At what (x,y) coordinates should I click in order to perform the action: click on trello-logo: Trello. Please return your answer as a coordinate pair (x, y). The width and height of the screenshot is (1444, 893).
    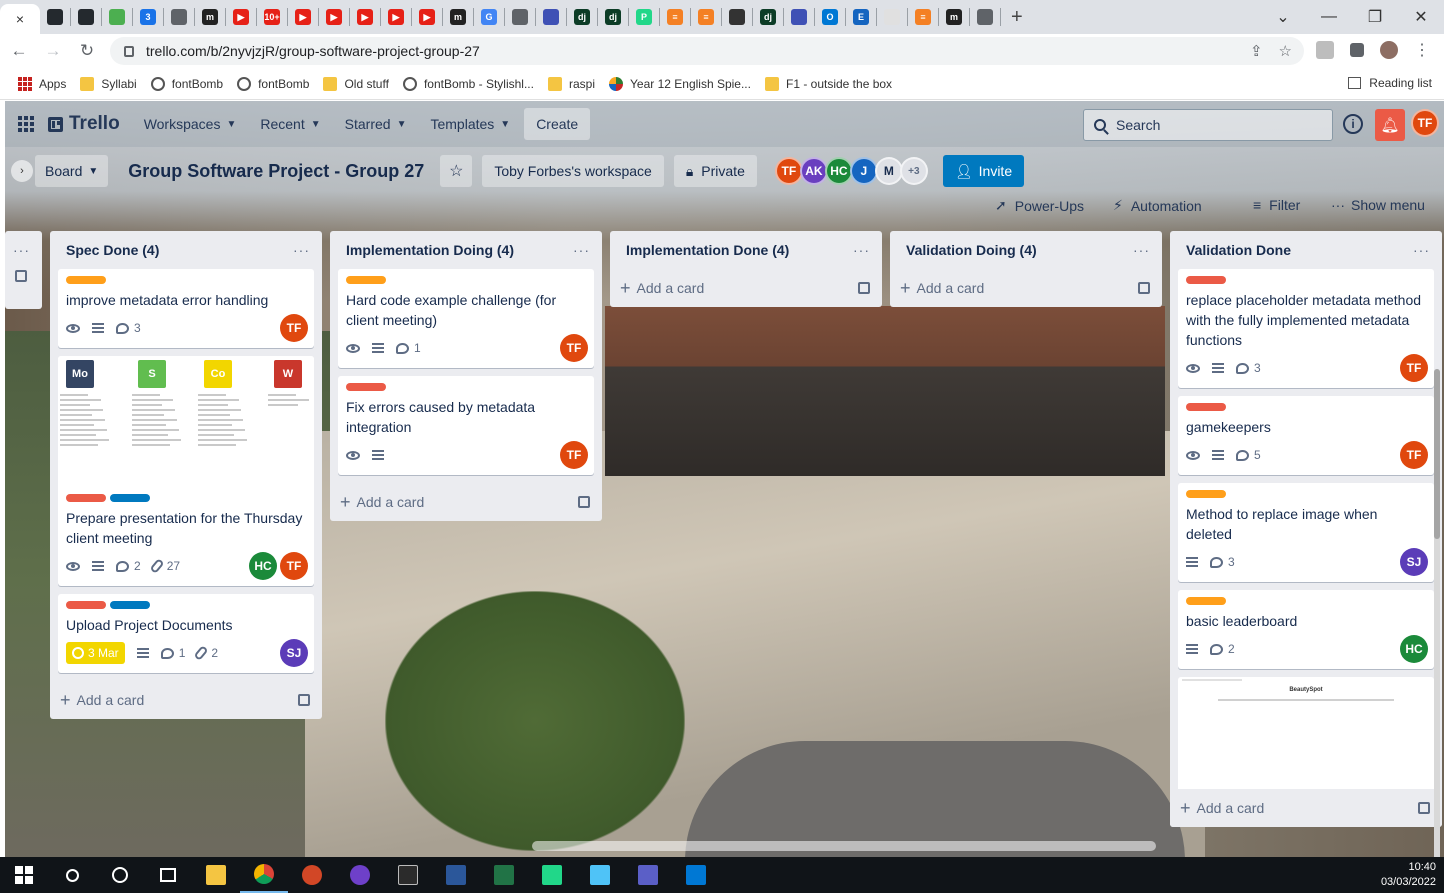
    Looking at the image, I should click on (84, 124).